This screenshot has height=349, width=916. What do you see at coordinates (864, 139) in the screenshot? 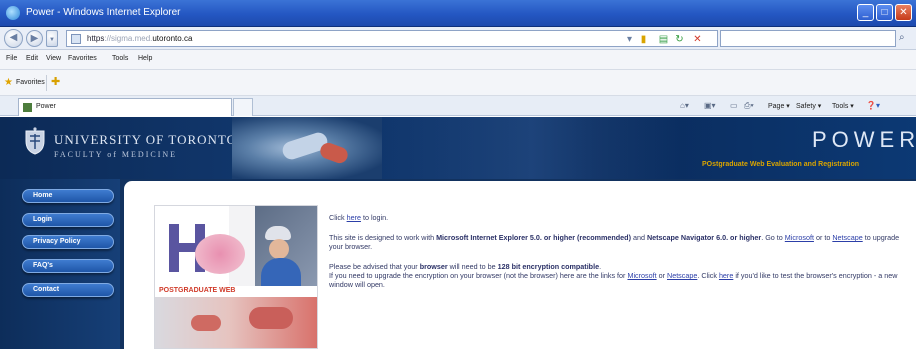
I see `power-logo: POWER` at bounding box center [864, 139].